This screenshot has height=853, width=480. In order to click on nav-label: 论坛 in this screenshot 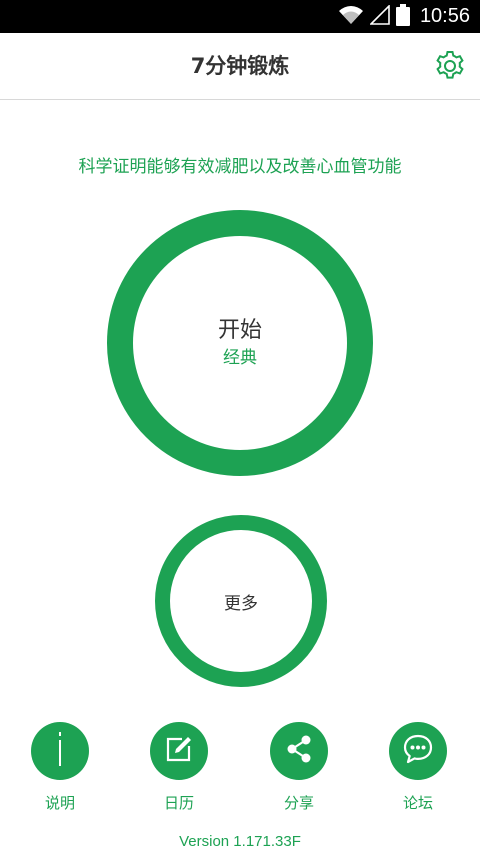, I will do `click(417, 803)`.